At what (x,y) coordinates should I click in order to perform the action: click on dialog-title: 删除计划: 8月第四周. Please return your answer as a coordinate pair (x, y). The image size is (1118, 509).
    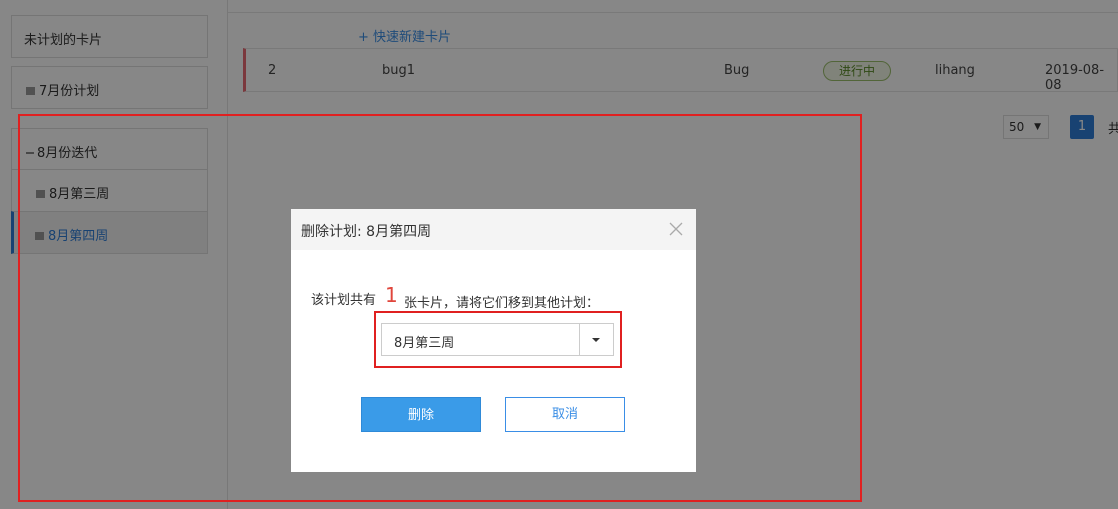
    Looking at the image, I should click on (366, 232).